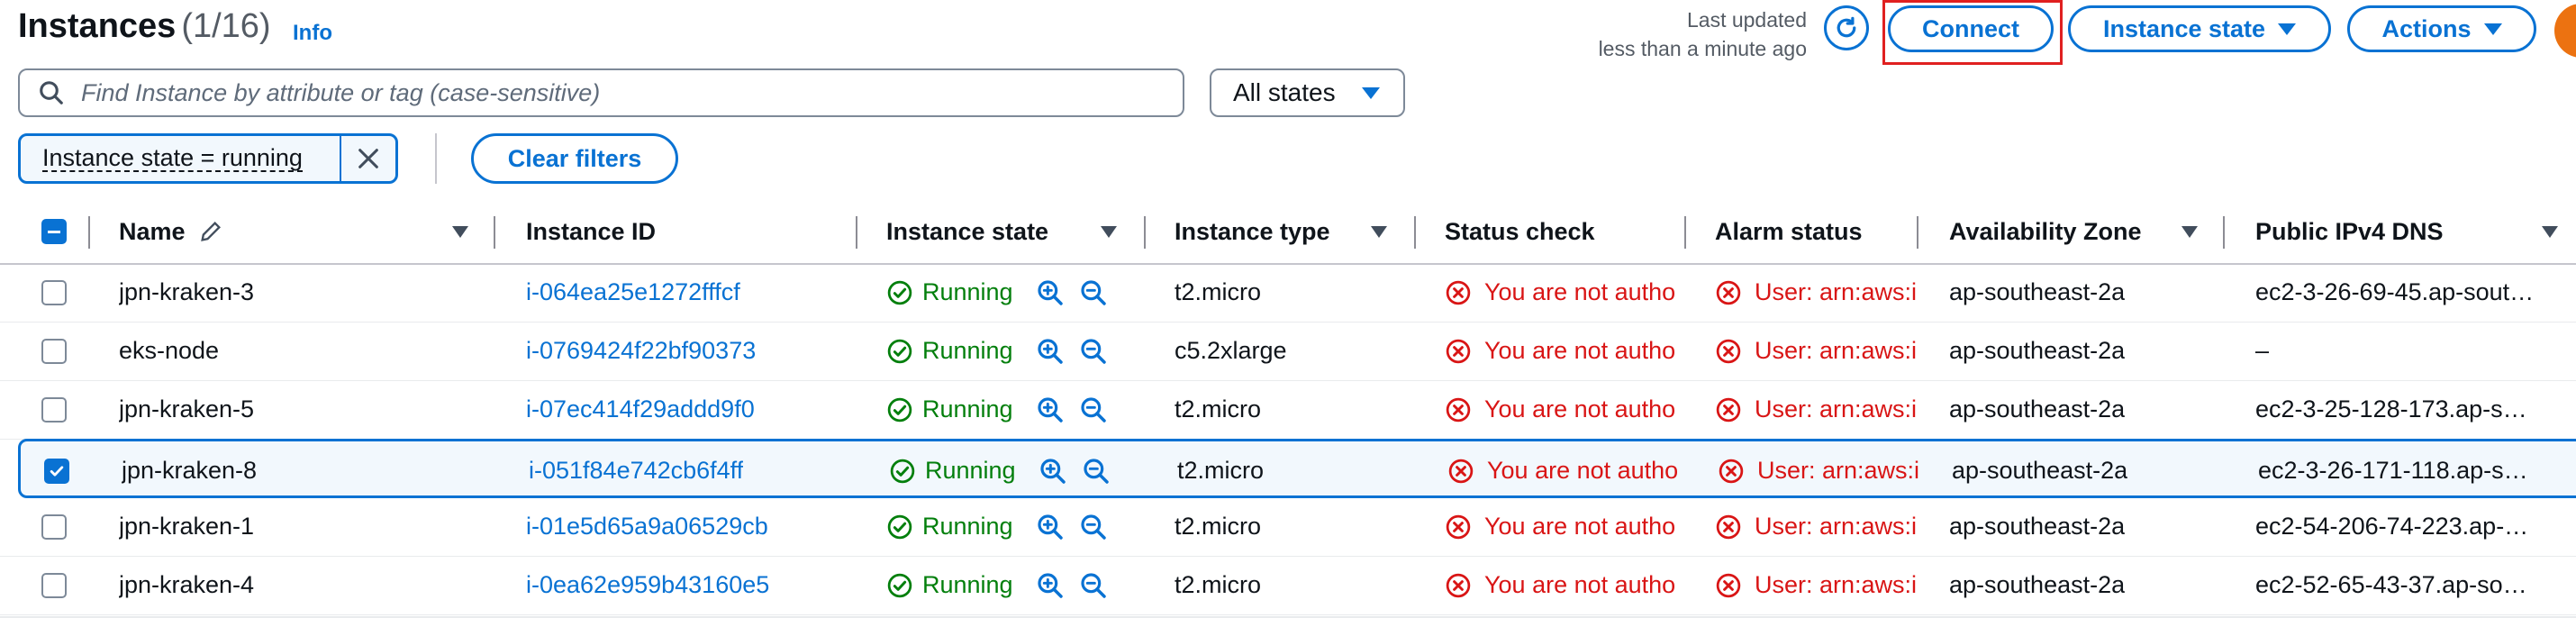 Image resolution: width=2576 pixels, height=618 pixels. I want to click on column-label: Availability Zone, so click(2045, 231).